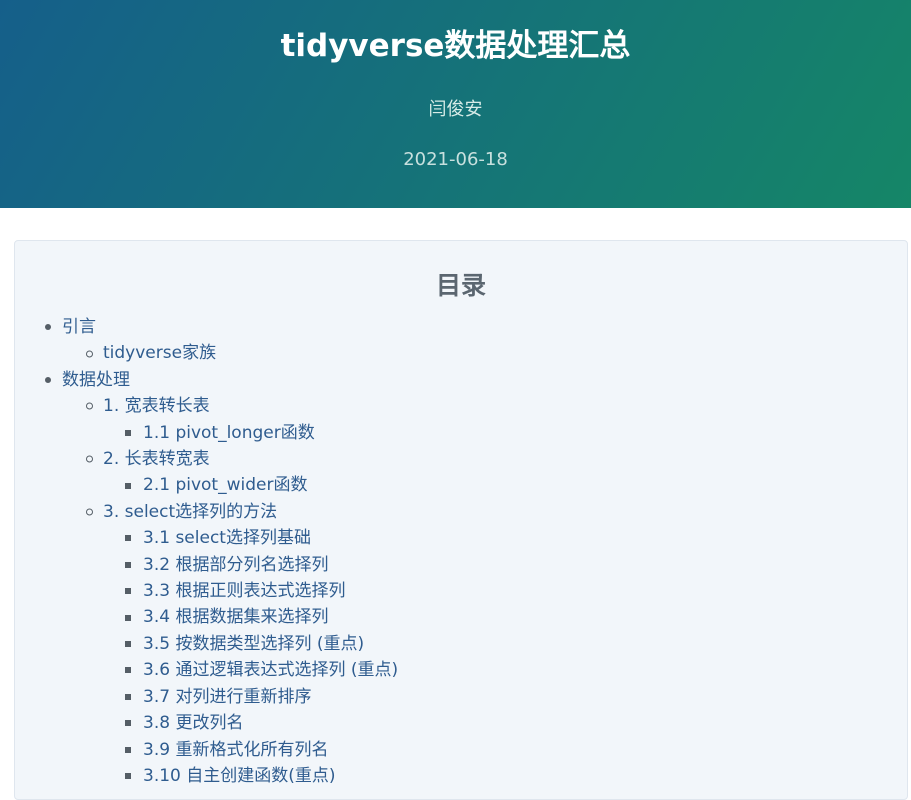  I want to click on toc-link: 3.6 通过逻辑表达式选择列 (重点), so click(270, 670).